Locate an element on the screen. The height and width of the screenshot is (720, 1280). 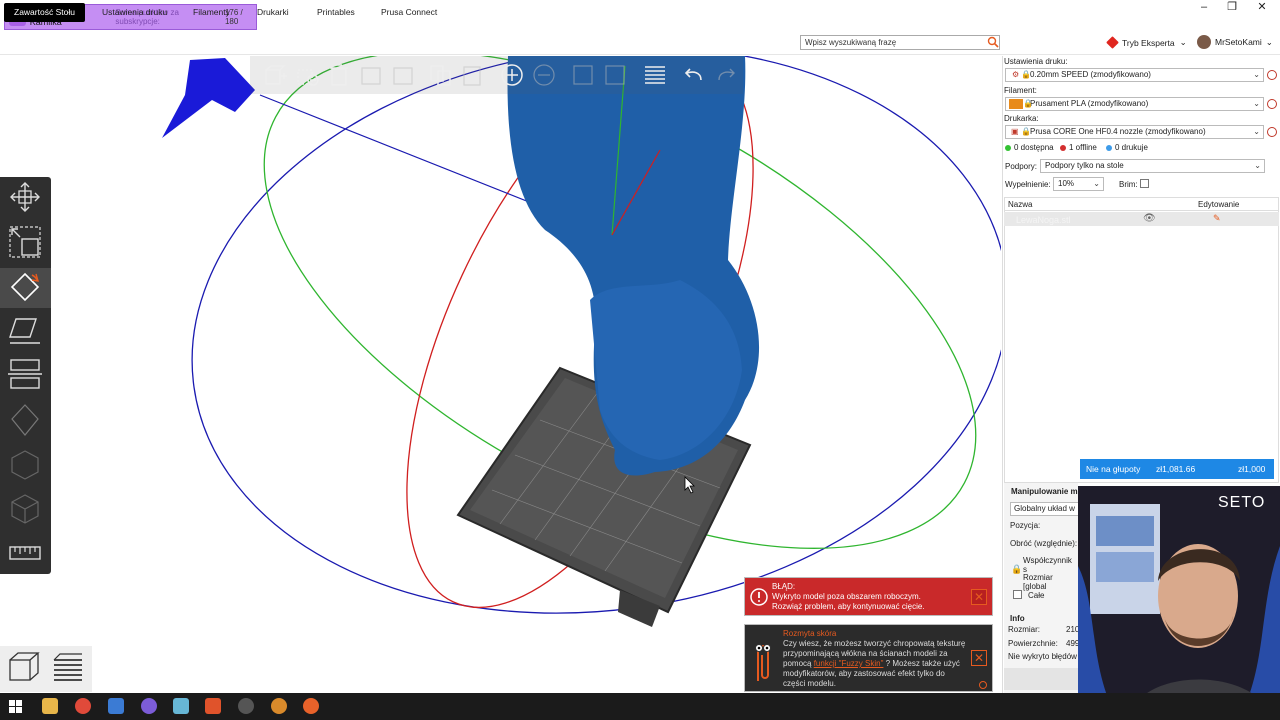
add-object-icon is located at coordinates (275, 75).